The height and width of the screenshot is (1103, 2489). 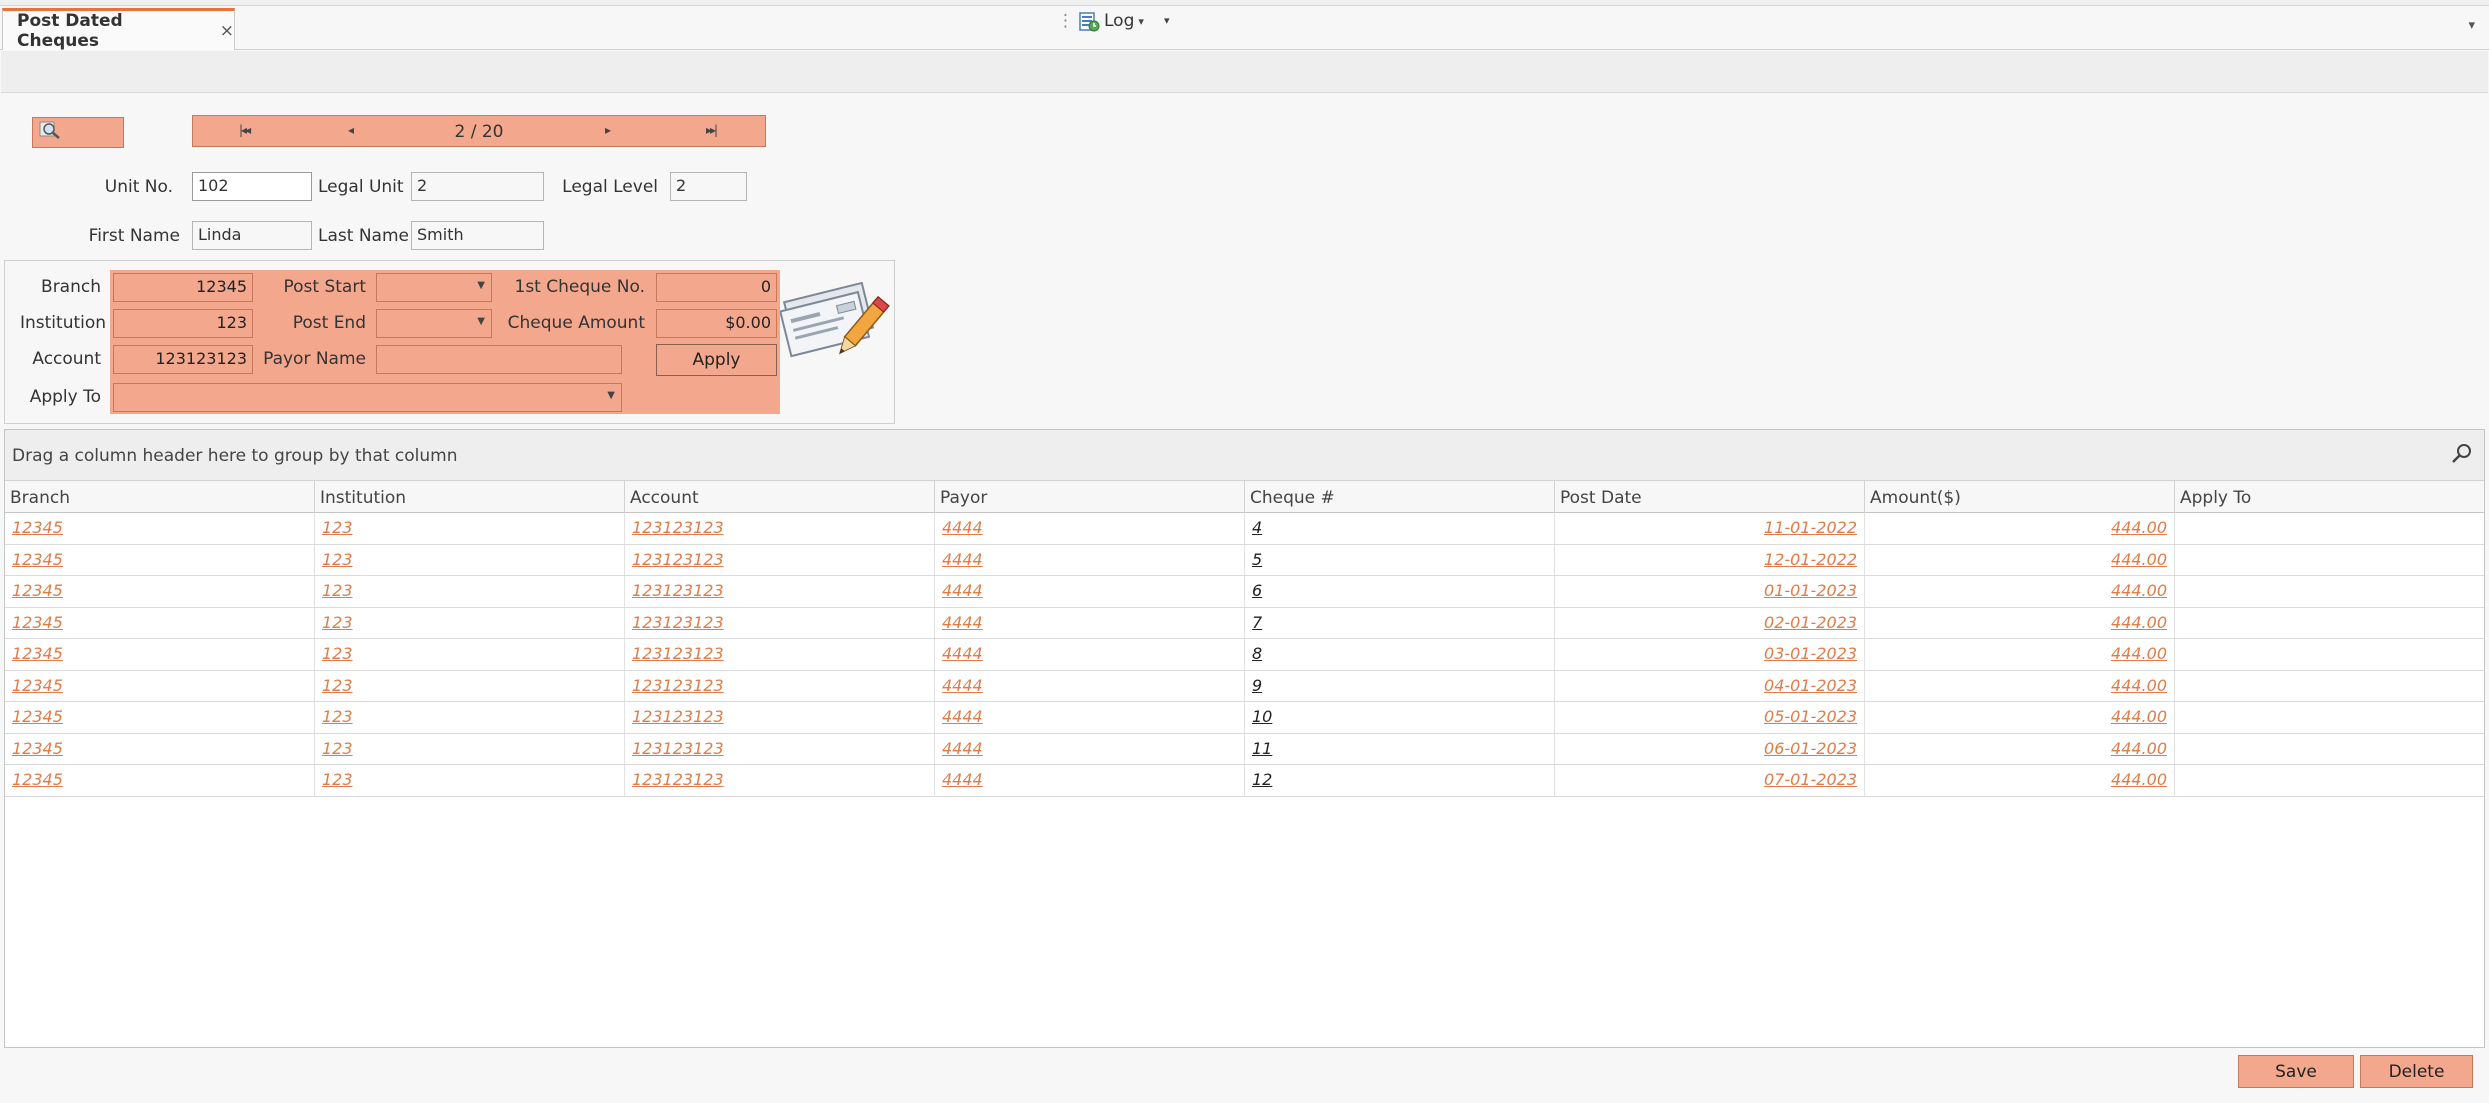 I want to click on cell-cheque-no: 4, so click(x=1400, y=528).